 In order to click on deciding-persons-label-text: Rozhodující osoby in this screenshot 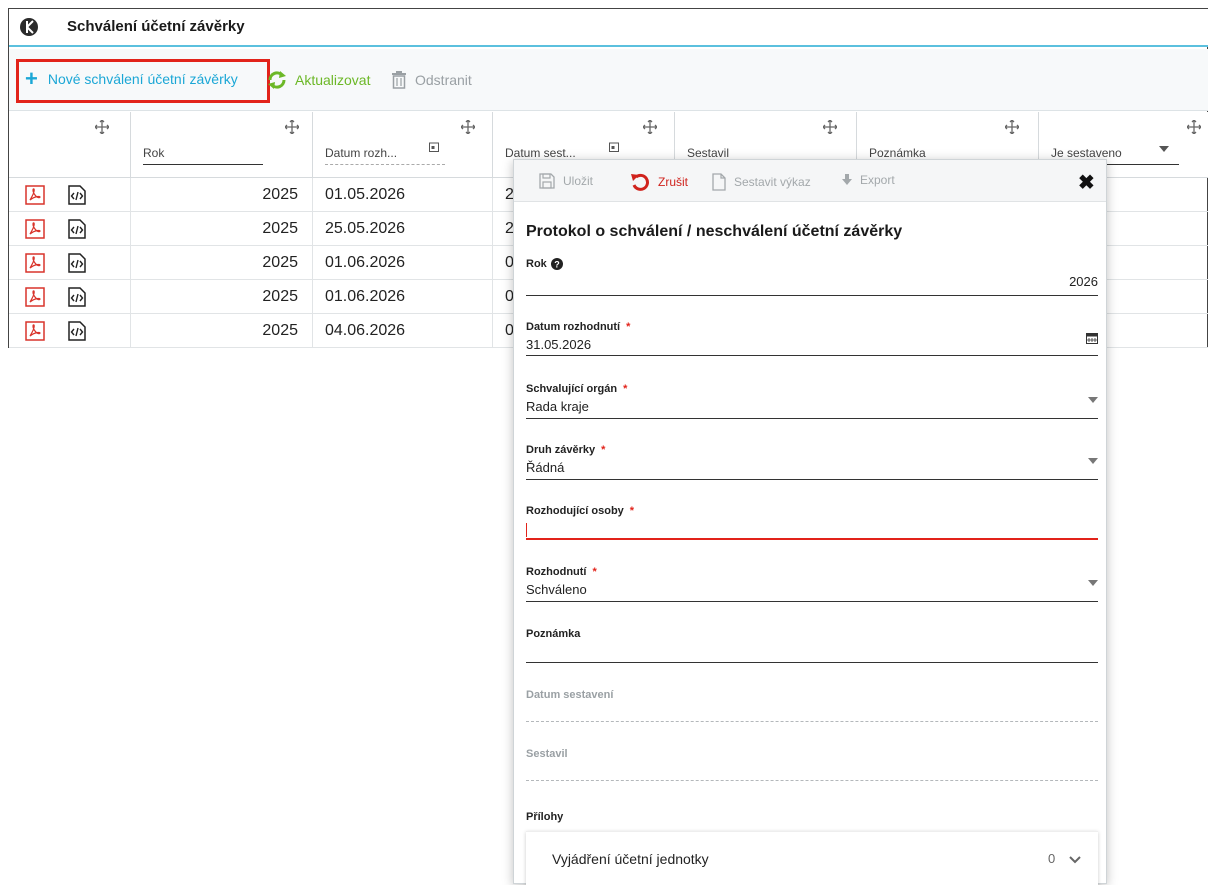, I will do `click(575, 511)`.